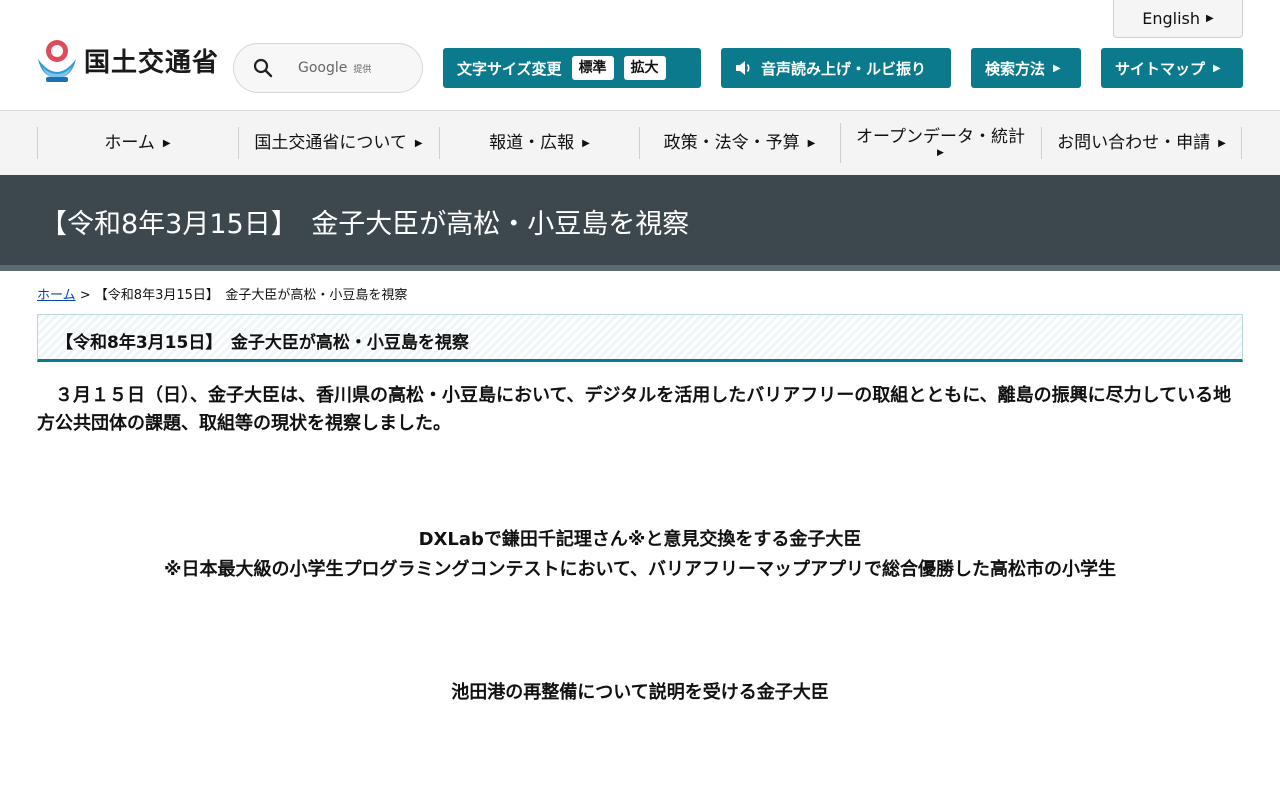 Image resolution: width=1280 pixels, height=800 pixels. I want to click on article-heading: 【令和8年3月15日】 金子大臣が高松・小豆島を視察, so click(262, 343).